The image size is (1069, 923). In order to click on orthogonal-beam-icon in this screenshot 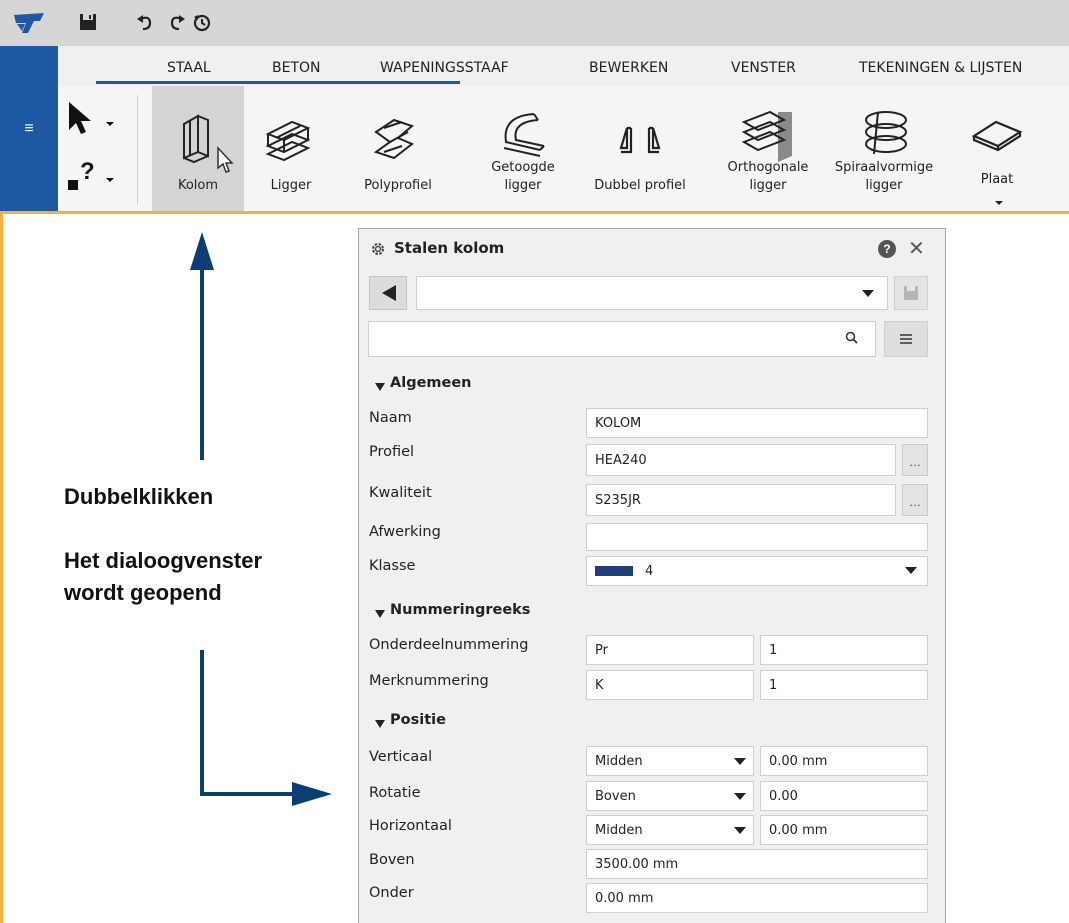, I will do `click(768, 136)`.